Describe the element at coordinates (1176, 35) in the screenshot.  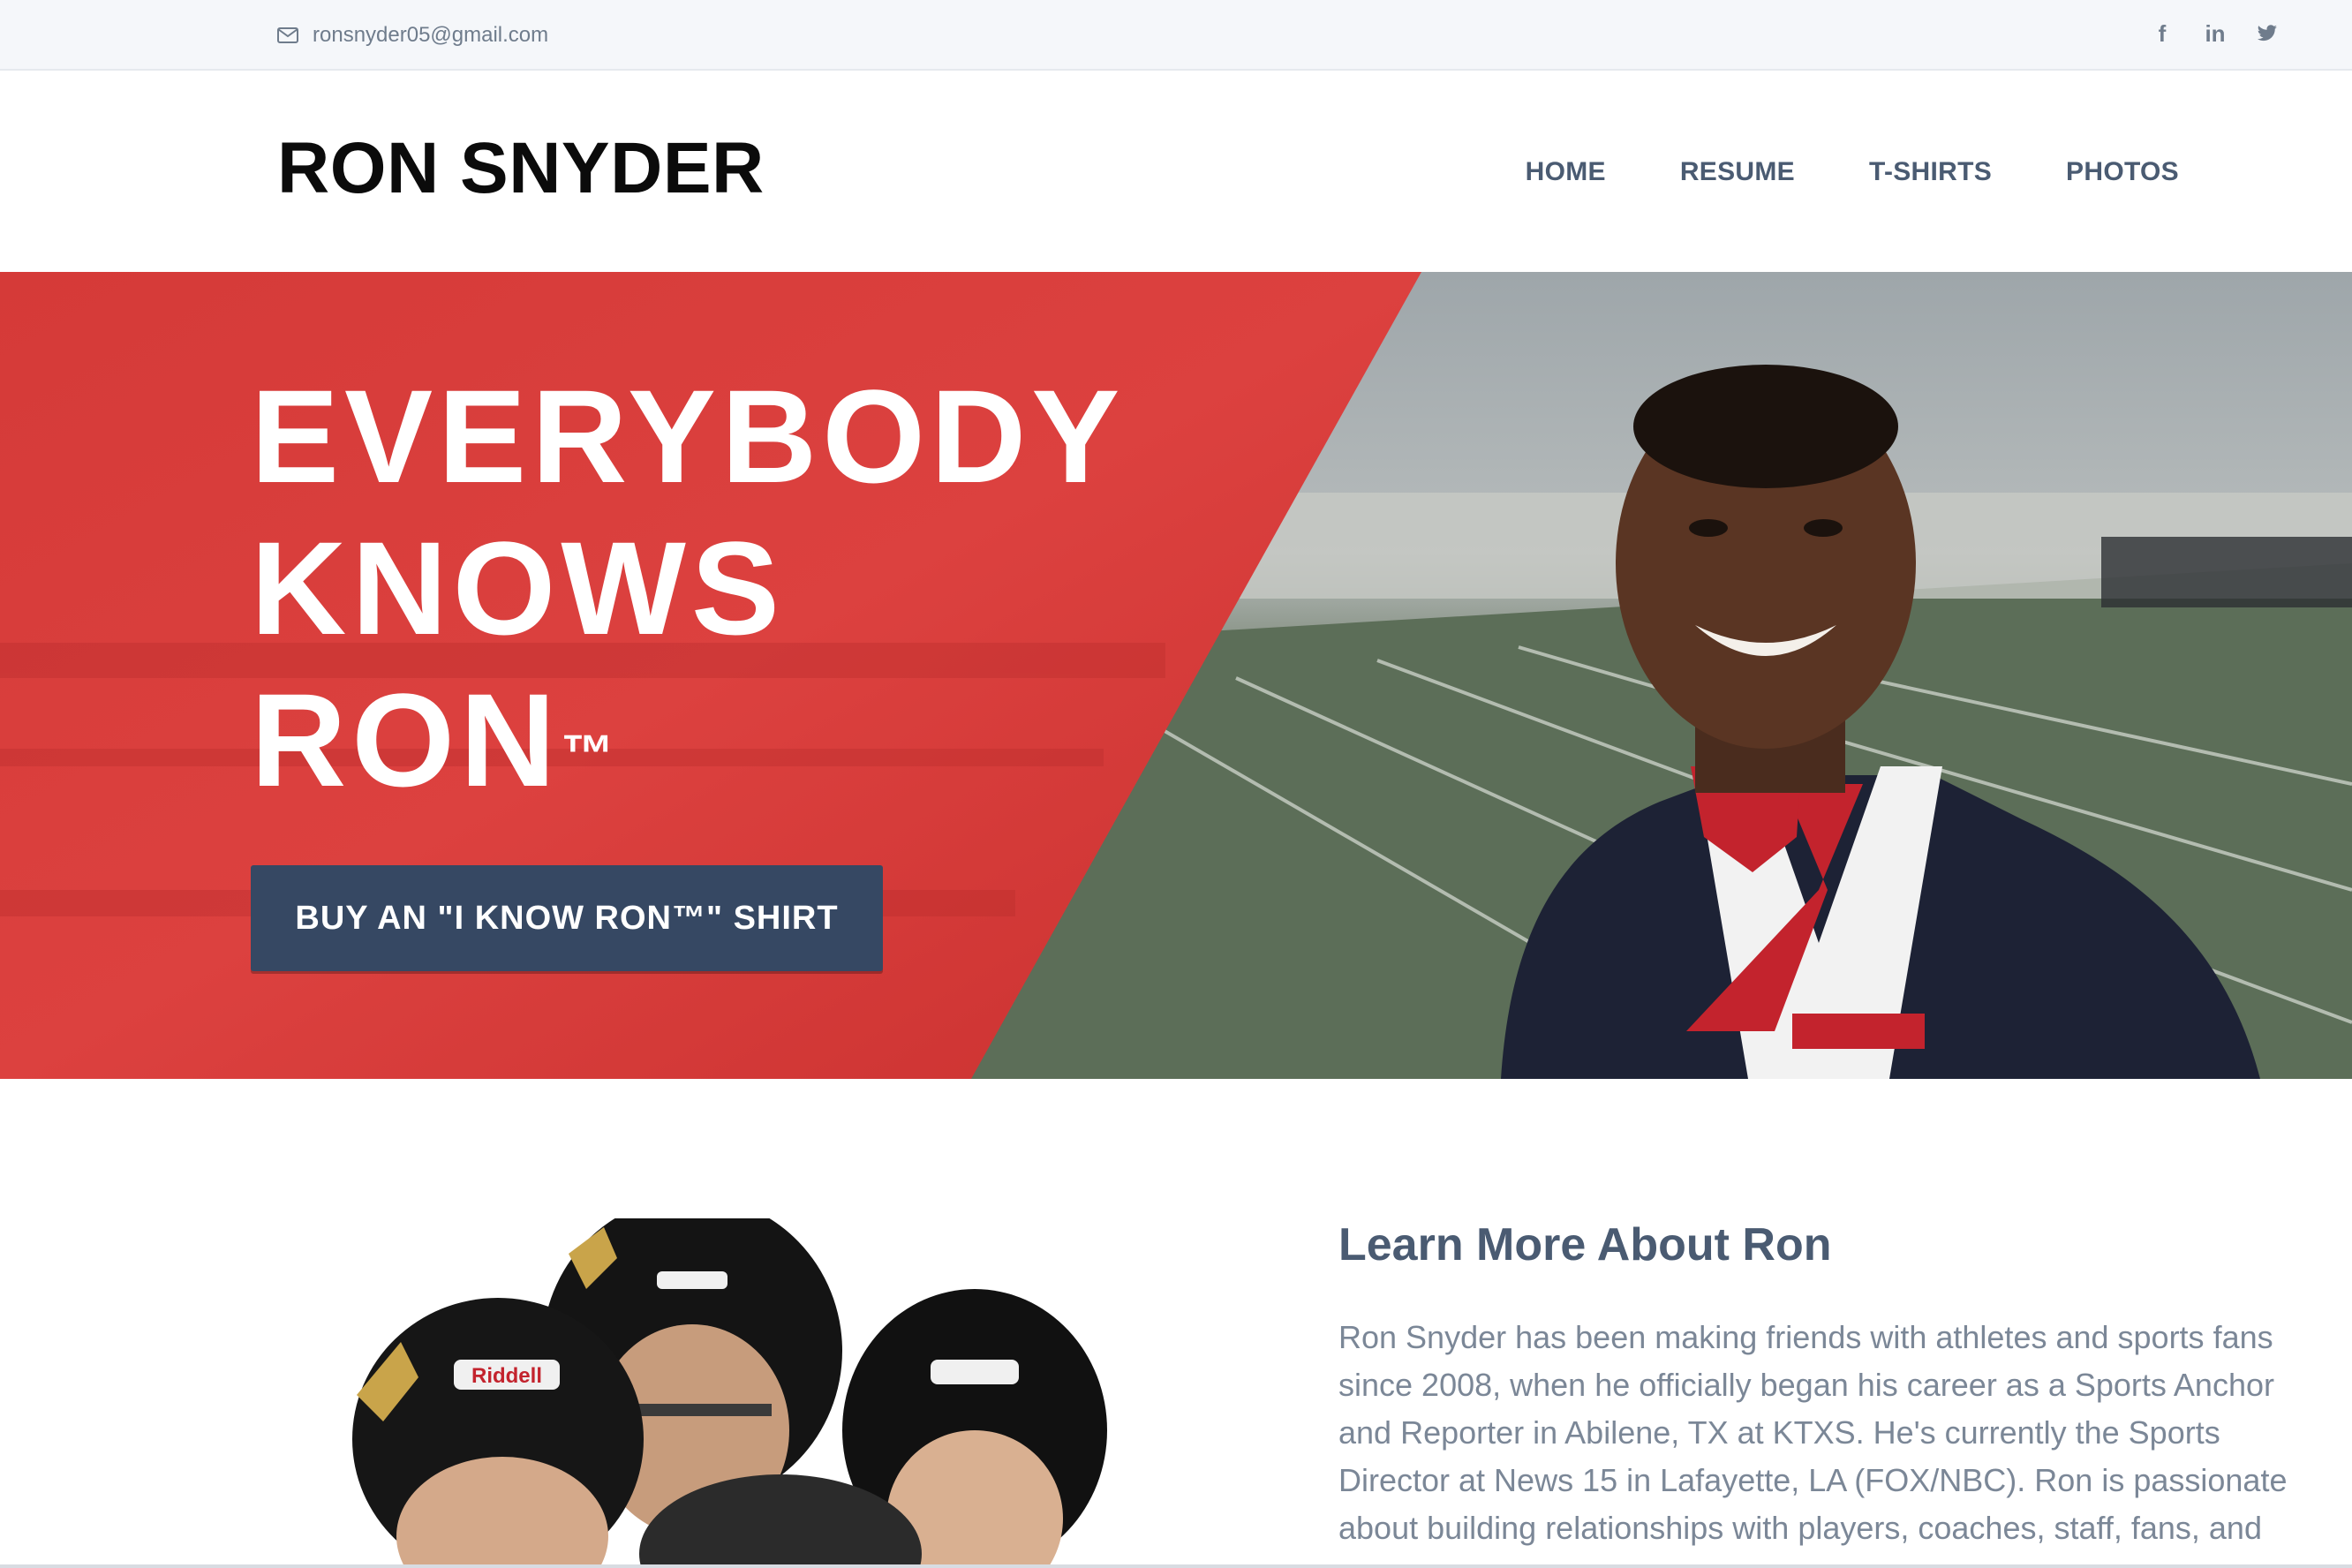
I see `top-bar: ronsnyder05@gmail.com f in` at that location.